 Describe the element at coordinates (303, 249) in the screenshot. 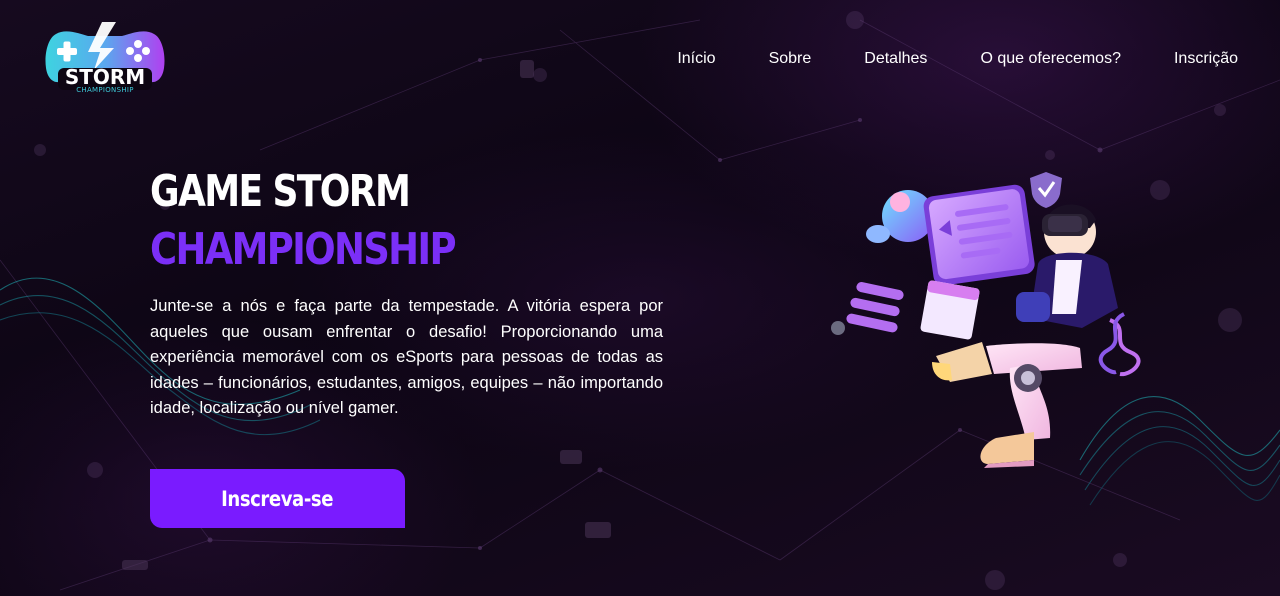

I see `hero-title-line2: CHAMPIONSHIP` at that location.